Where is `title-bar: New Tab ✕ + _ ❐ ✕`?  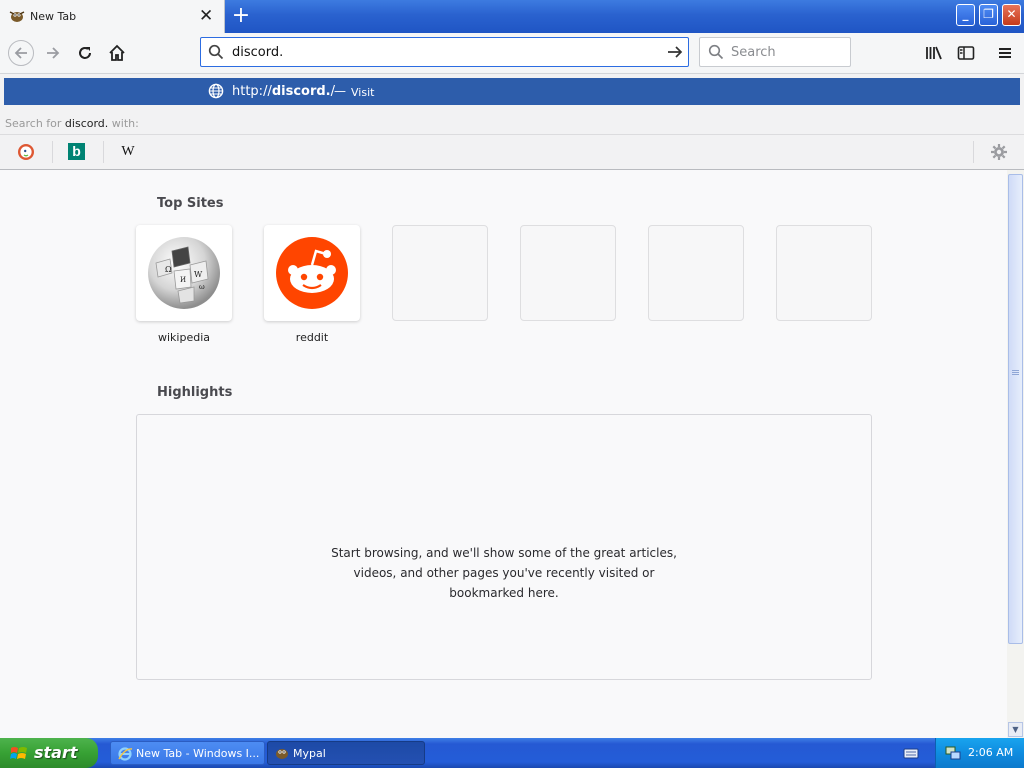
title-bar: New Tab ✕ + _ ❐ ✕ is located at coordinates (512, 16).